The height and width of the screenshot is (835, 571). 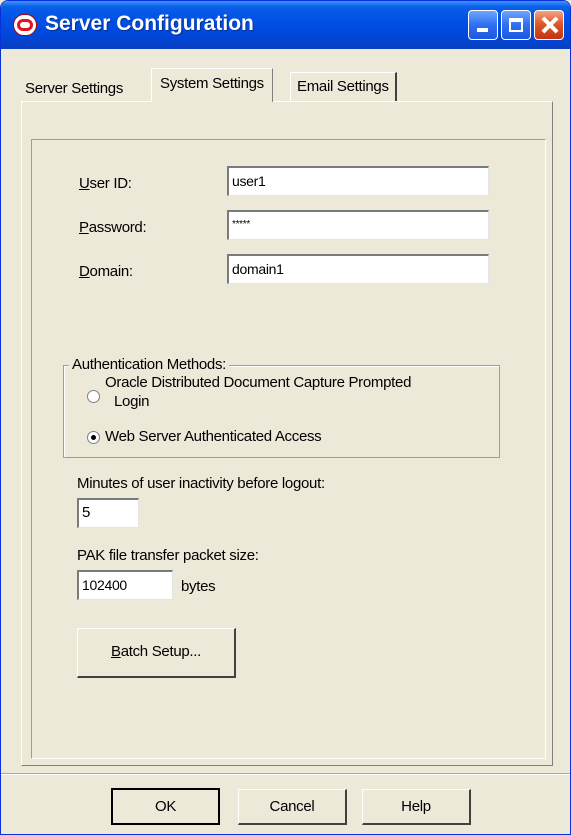 I want to click on password-label: Password:, so click(x=113, y=227).